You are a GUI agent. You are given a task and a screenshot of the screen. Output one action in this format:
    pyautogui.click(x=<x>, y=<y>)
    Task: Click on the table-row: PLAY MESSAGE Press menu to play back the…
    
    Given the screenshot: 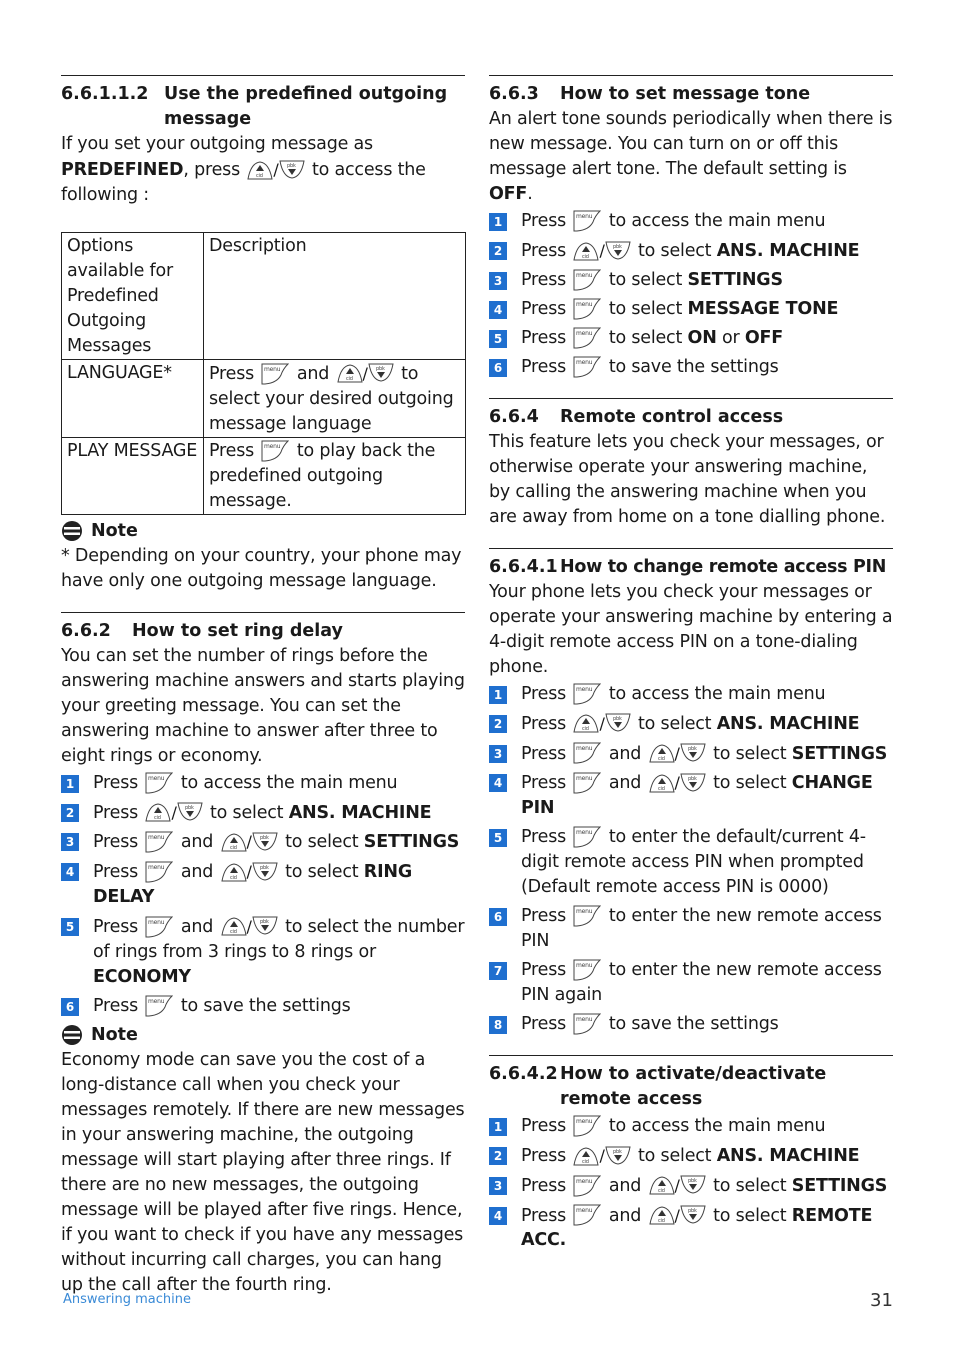 What is the action you would take?
    pyautogui.click(x=263, y=475)
    